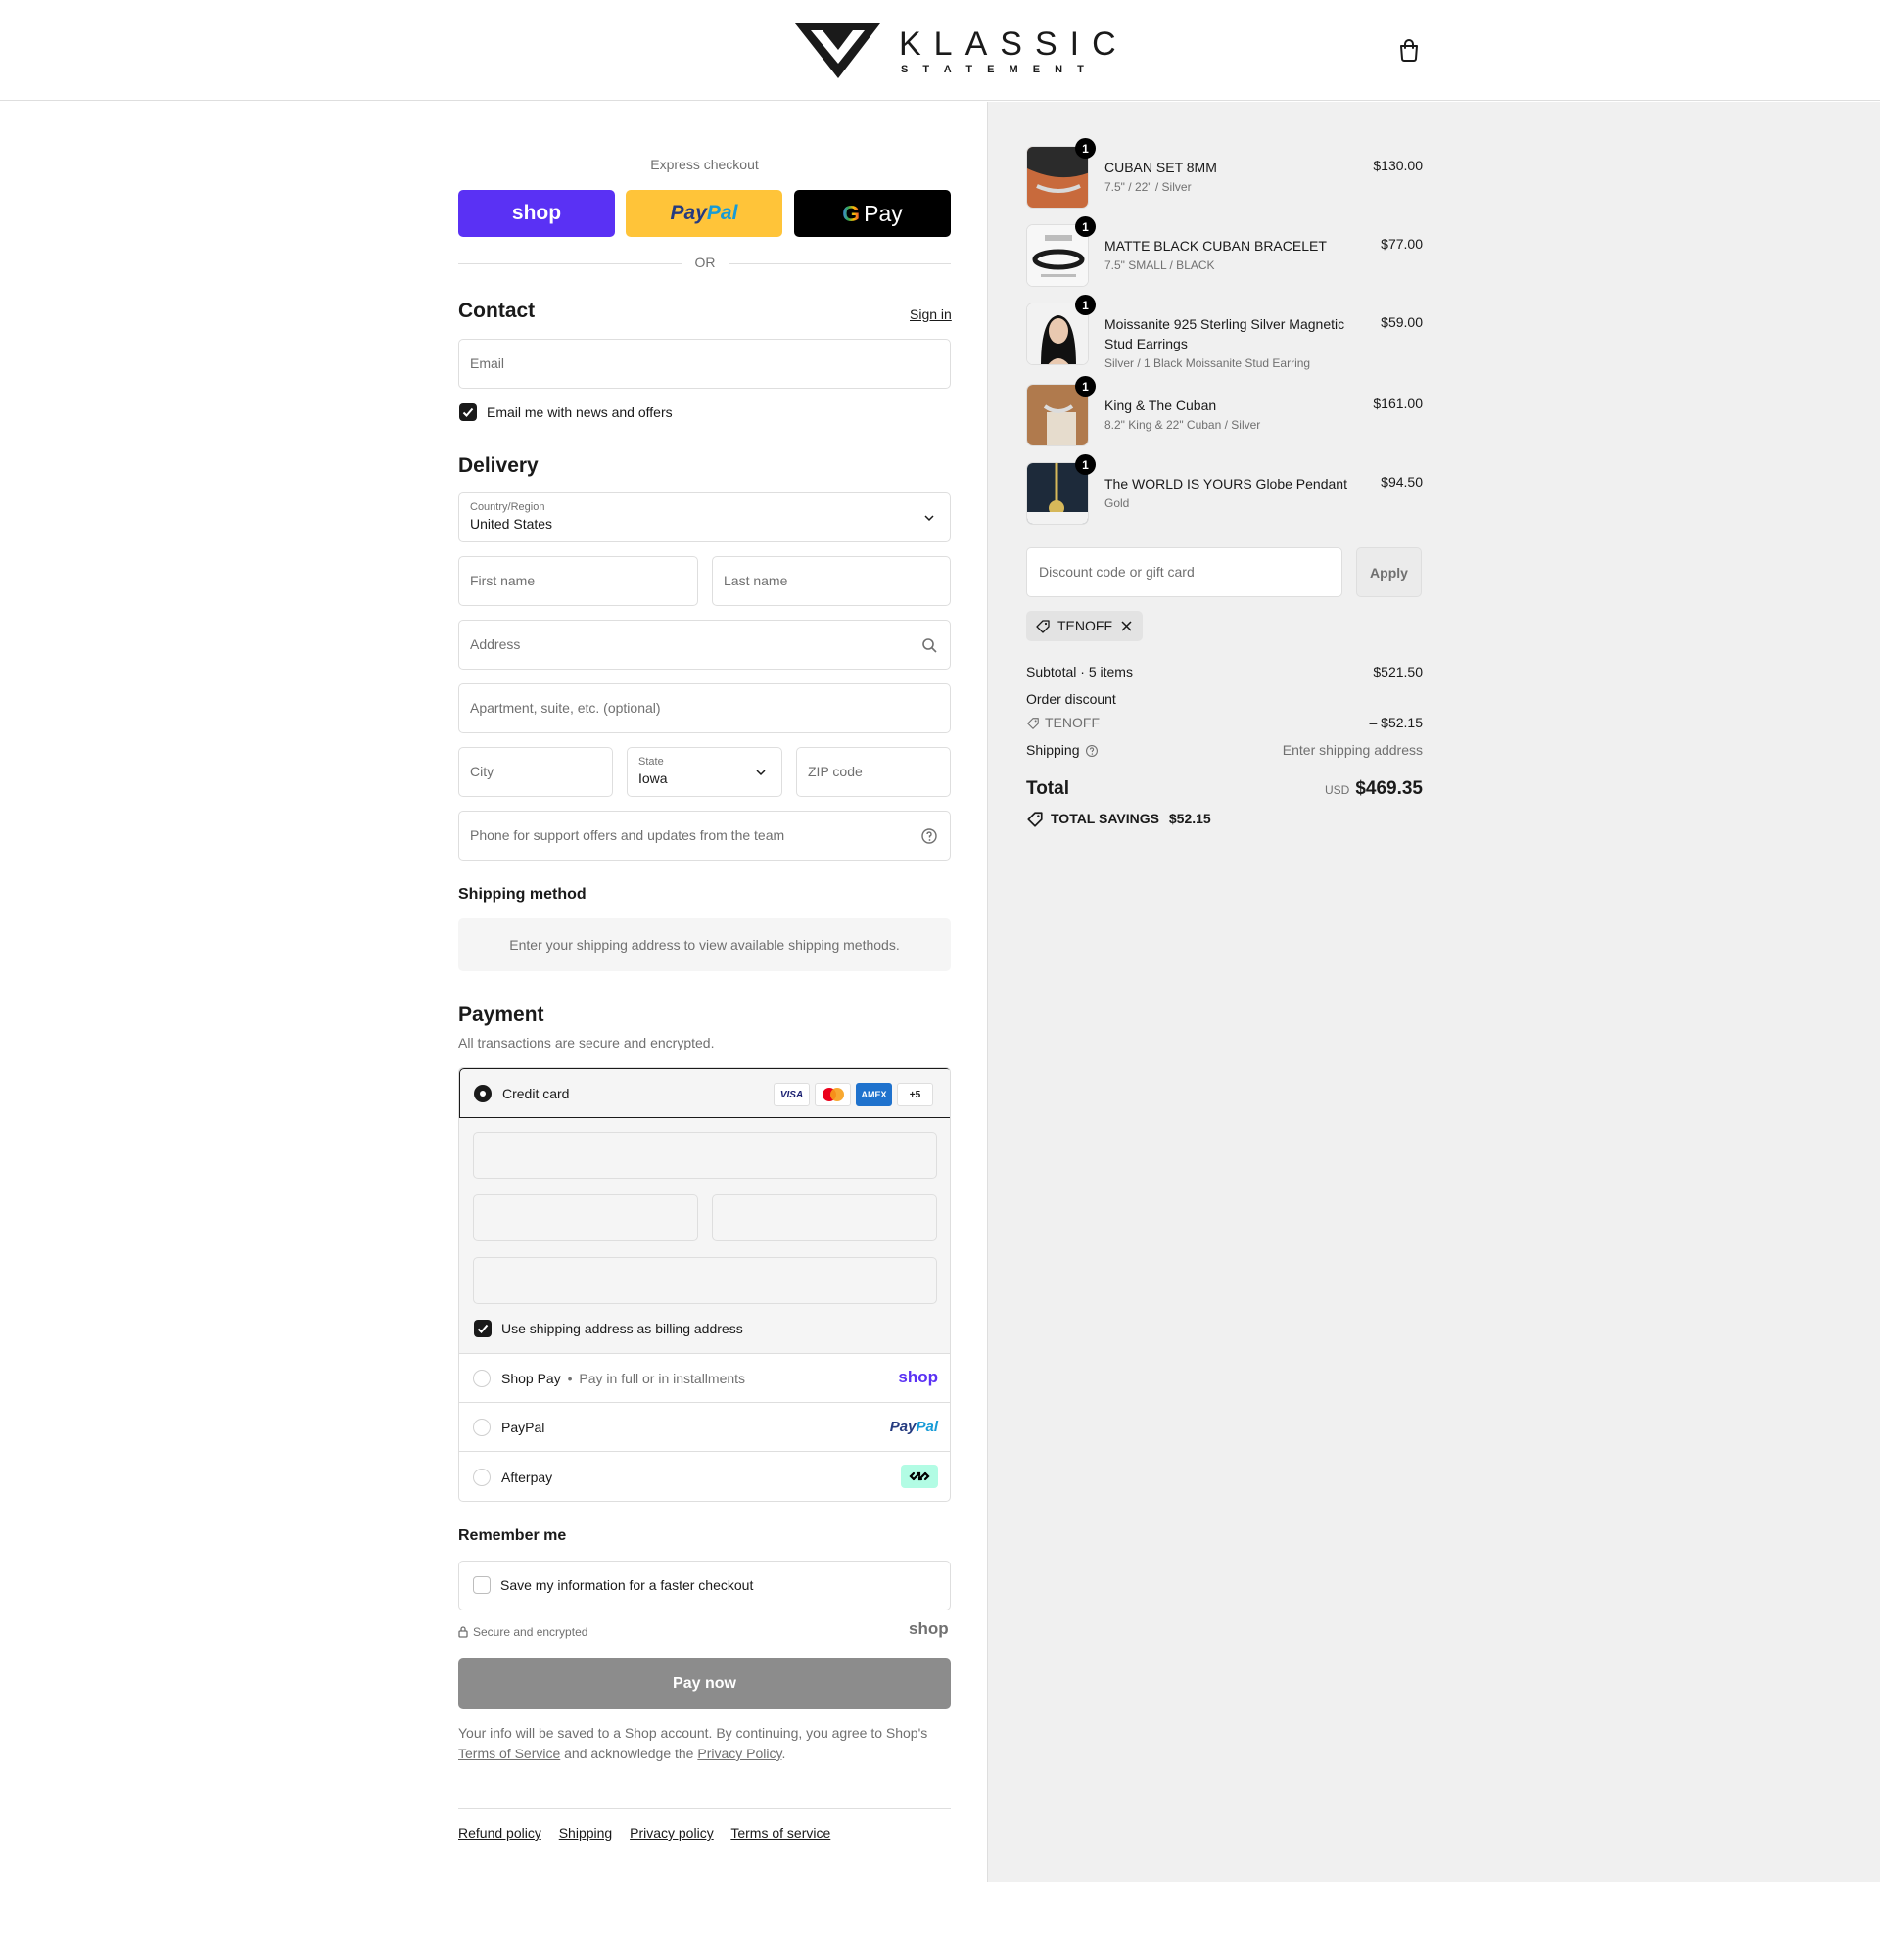  What do you see at coordinates (580, 412) in the screenshot?
I see `newsletter-label: Email me with news and offers` at bounding box center [580, 412].